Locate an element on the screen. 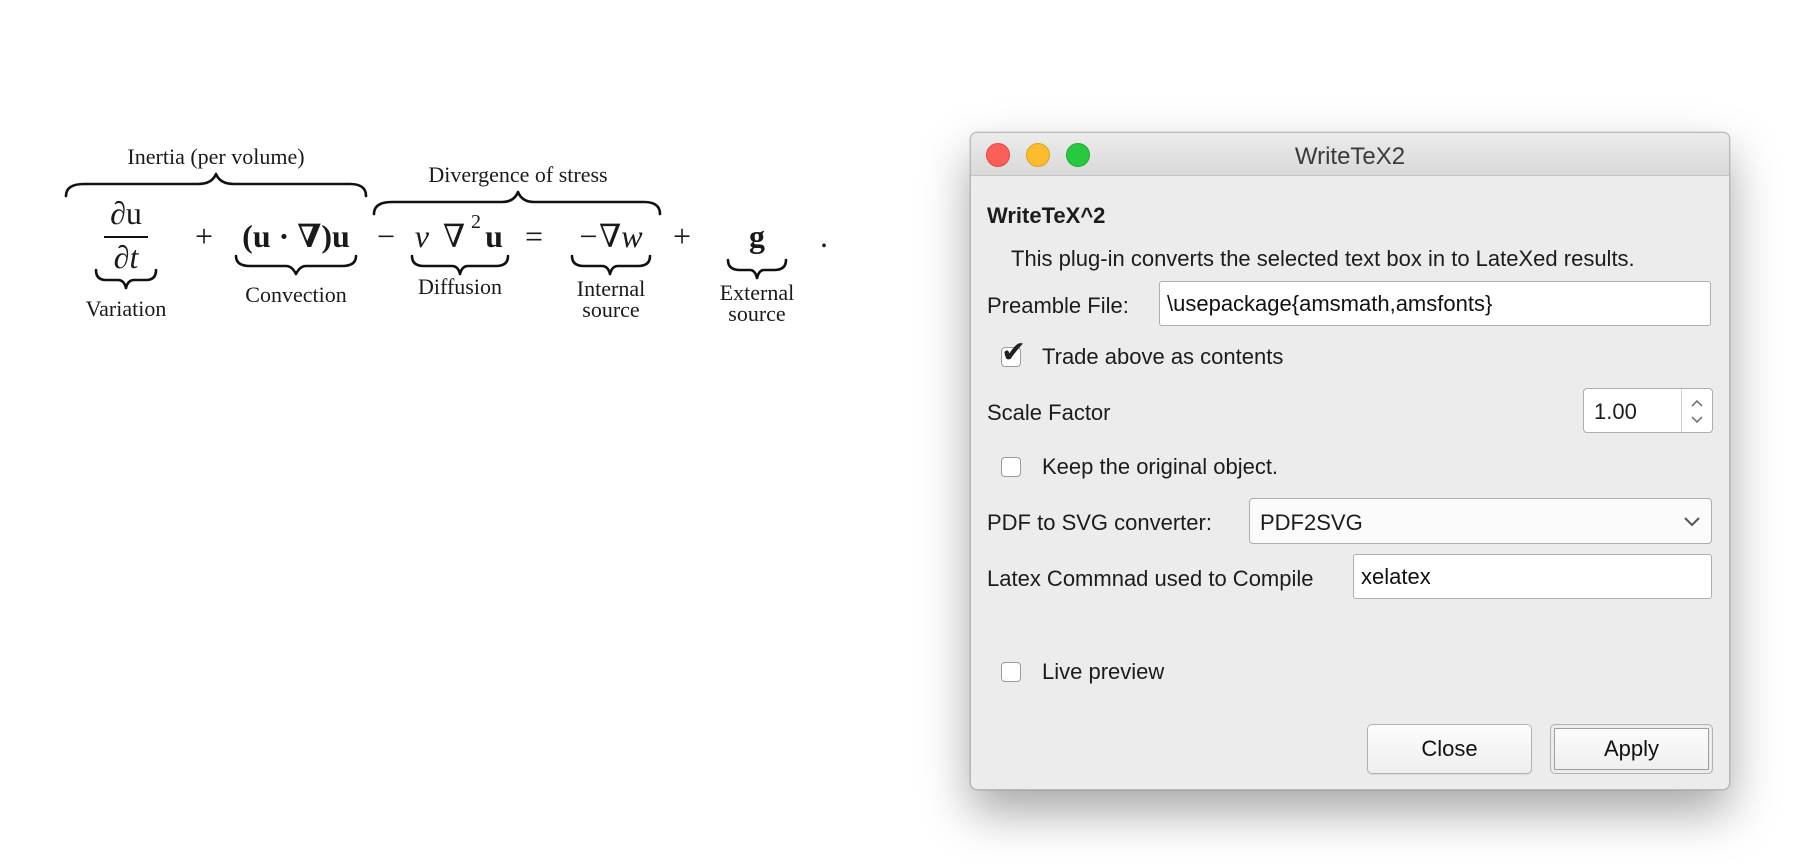 The width and height of the screenshot is (1802, 864). latex-command-input: xelatex is located at coordinates (1532, 576).